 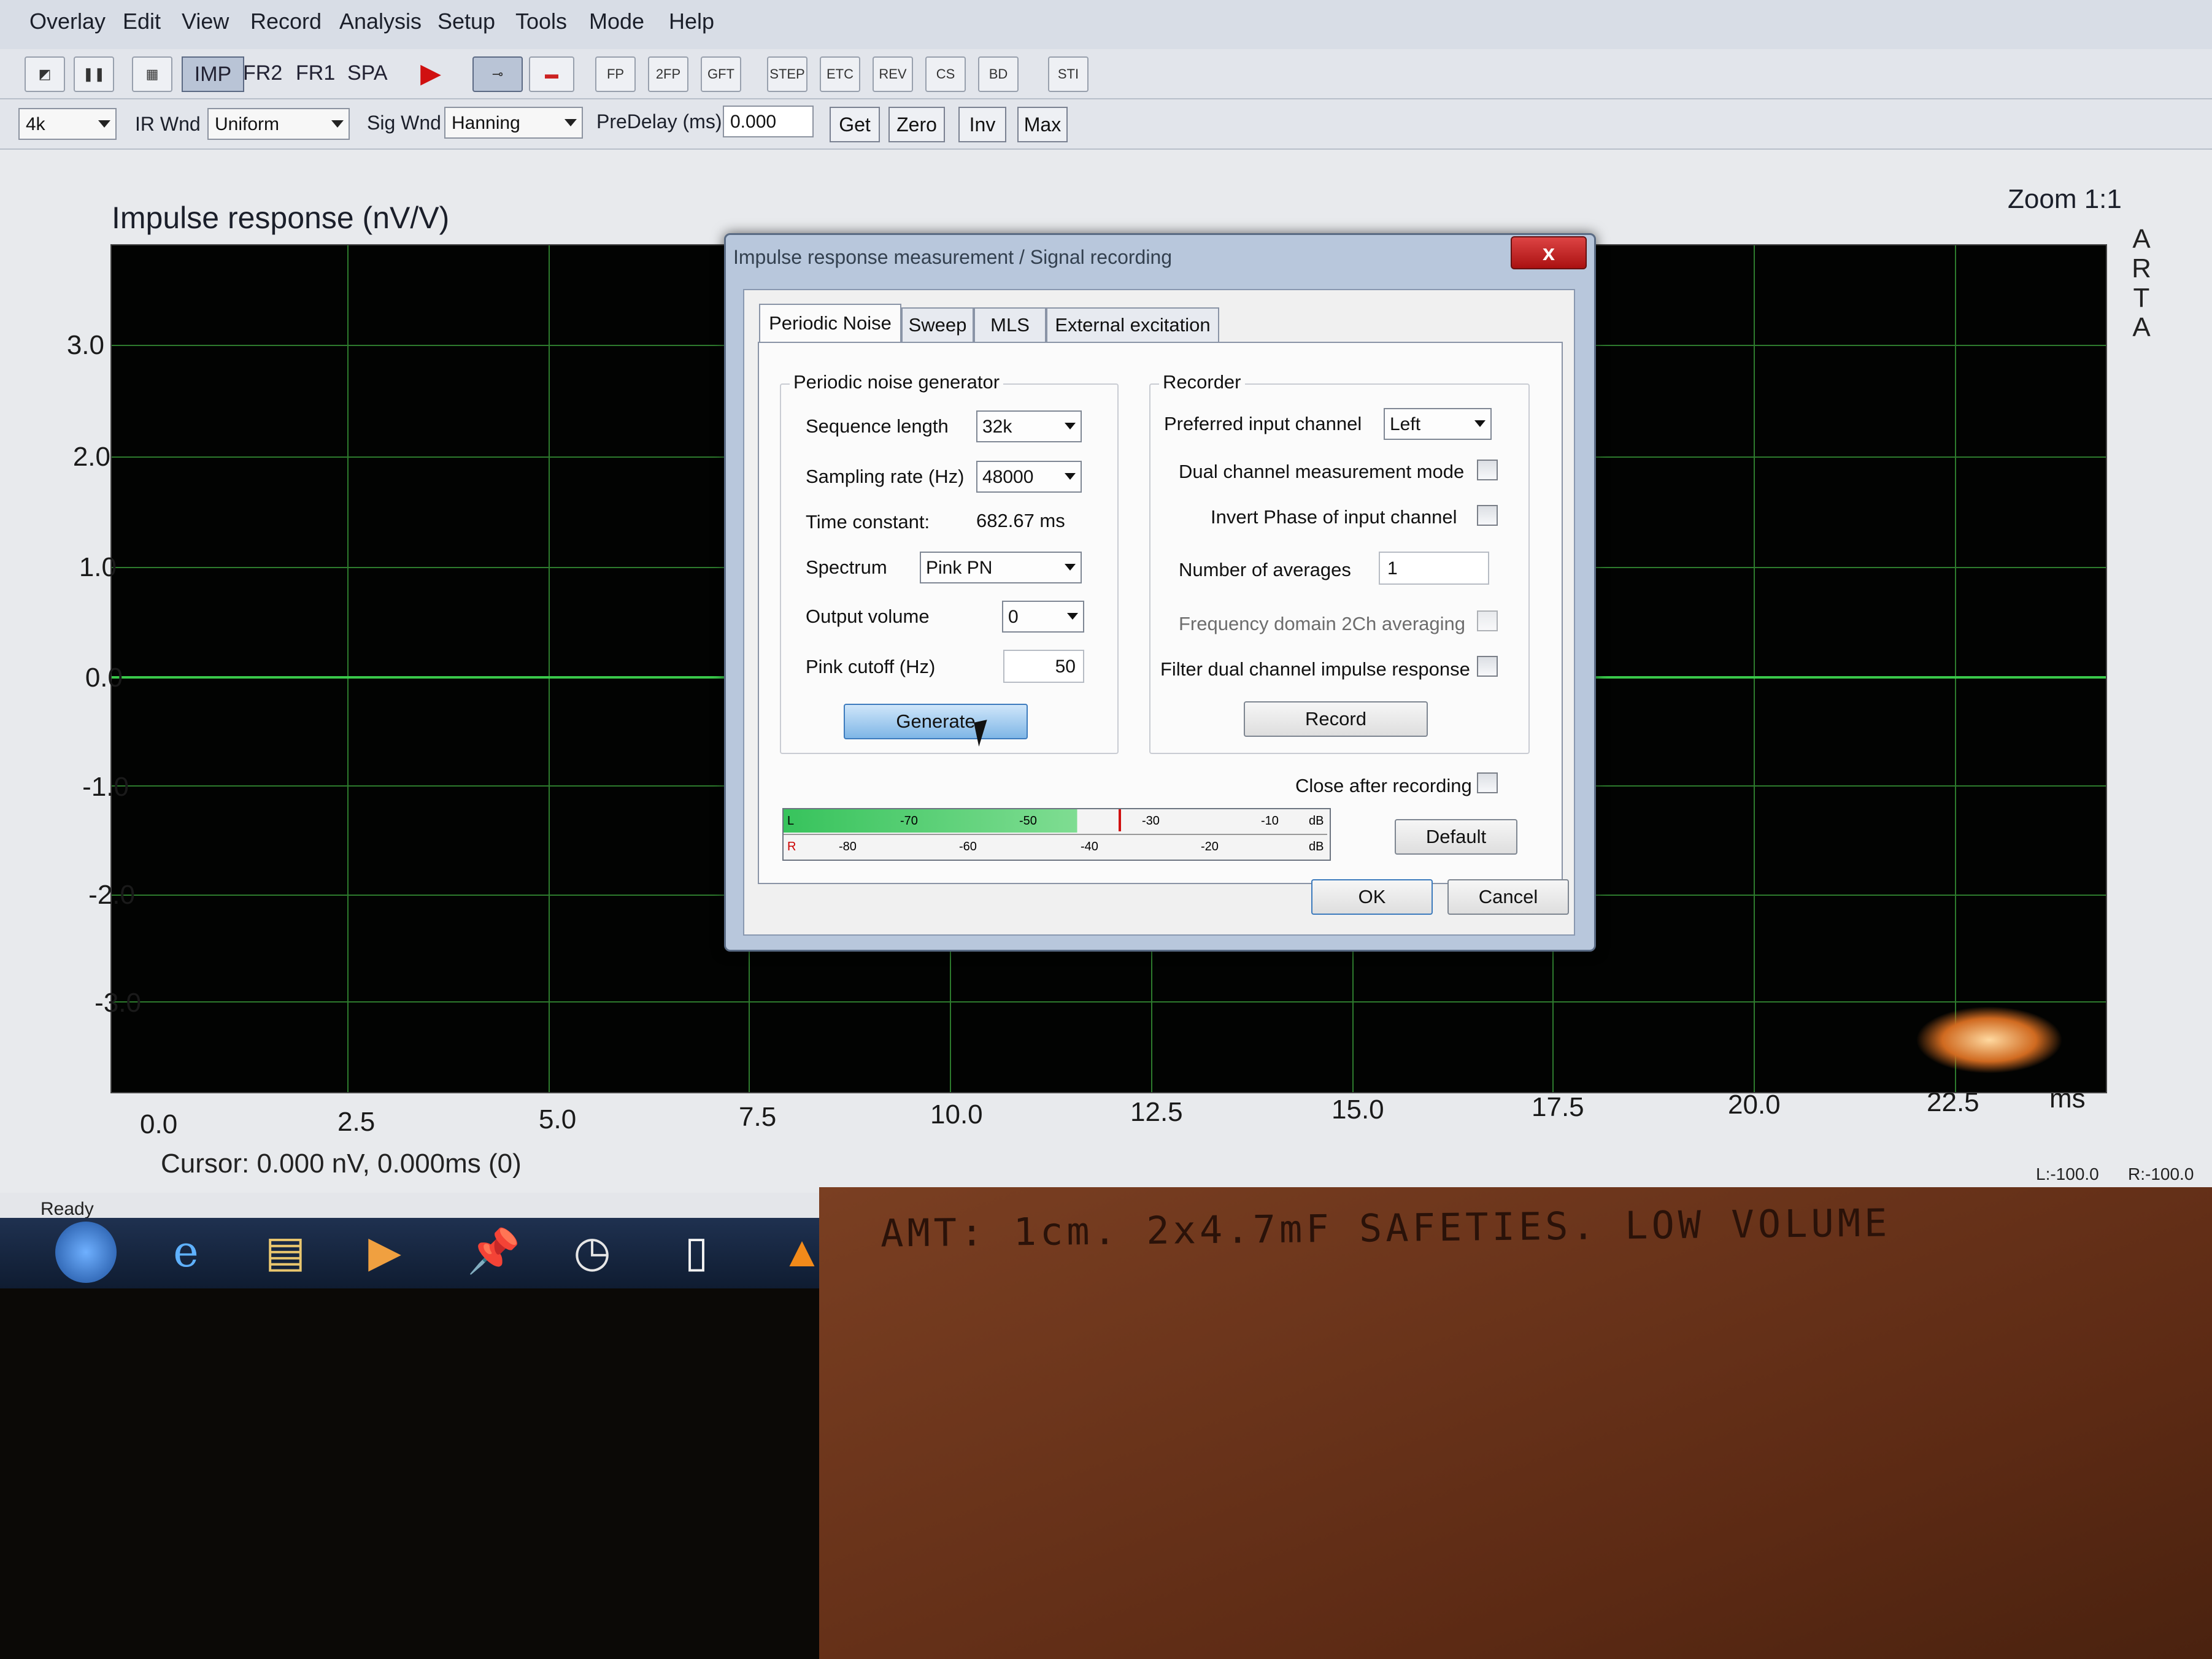 What do you see at coordinates (1109, 1002) in the screenshot?
I see `grid-line` at bounding box center [1109, 1002].